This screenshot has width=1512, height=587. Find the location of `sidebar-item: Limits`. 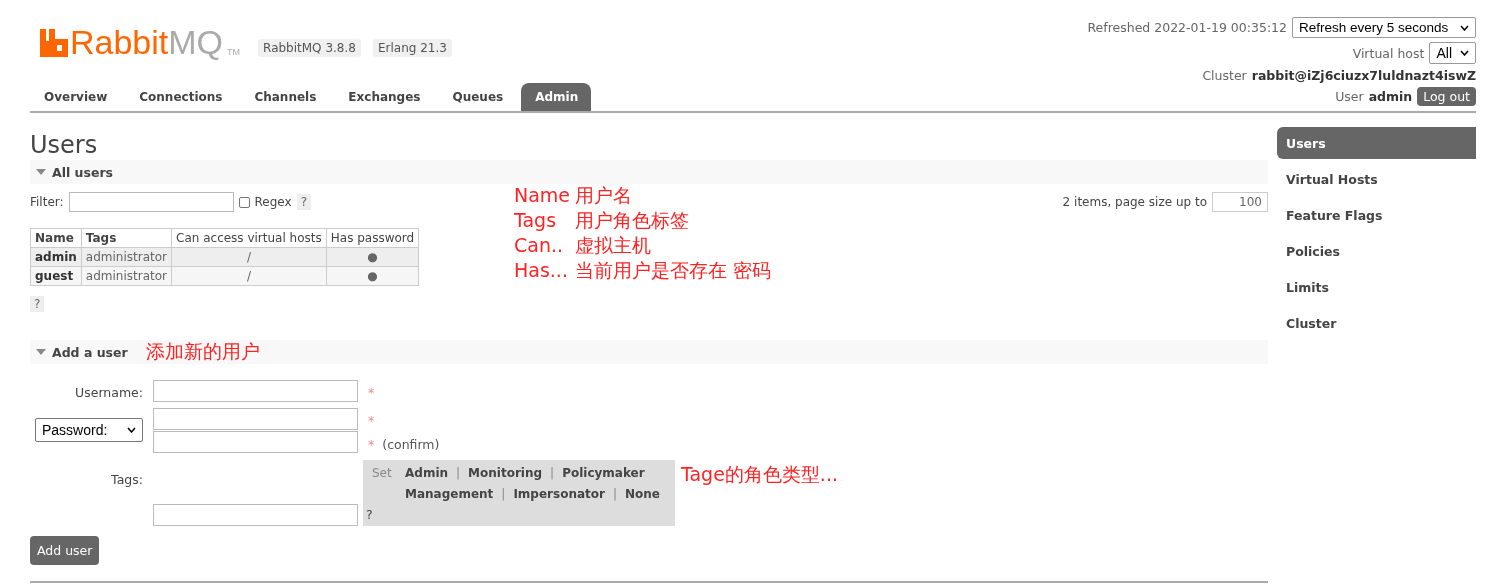

sidebar-item: Limits is located at coordinates (1376, 287).